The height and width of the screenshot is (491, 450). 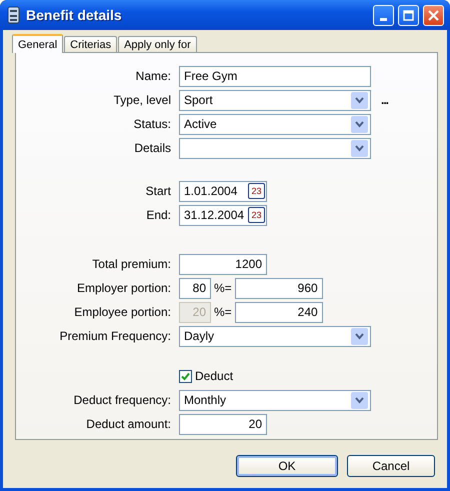 I want to click on minimize-icon, so click(x=383, y=19).